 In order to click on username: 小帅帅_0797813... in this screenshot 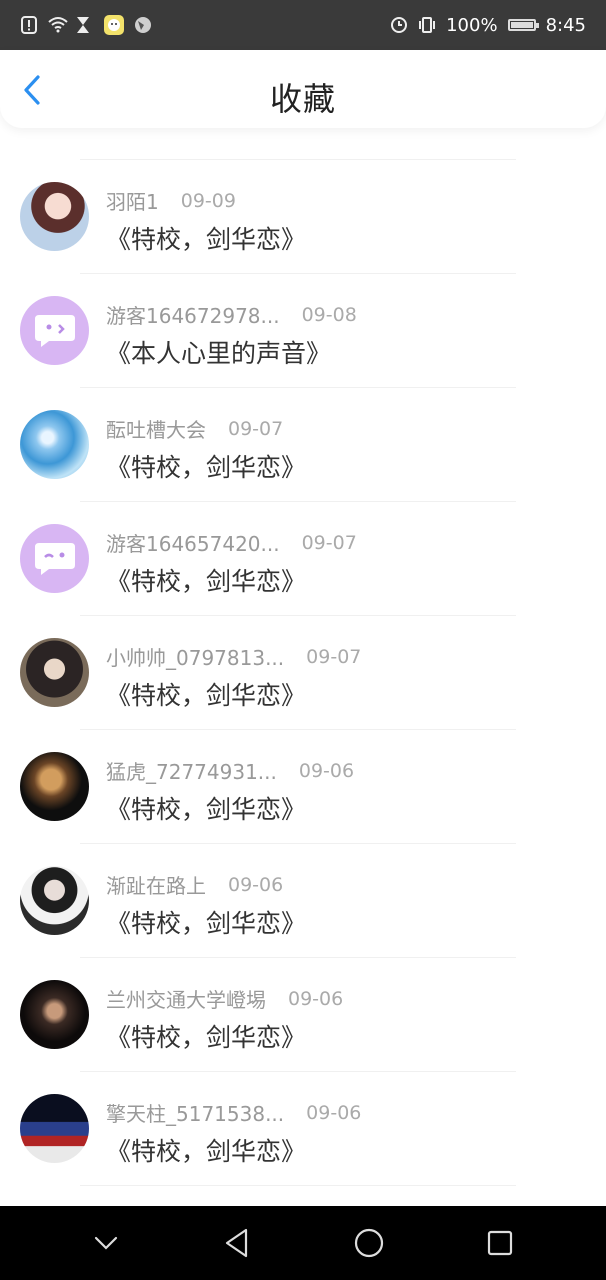, I will do `click(195, 658)`.